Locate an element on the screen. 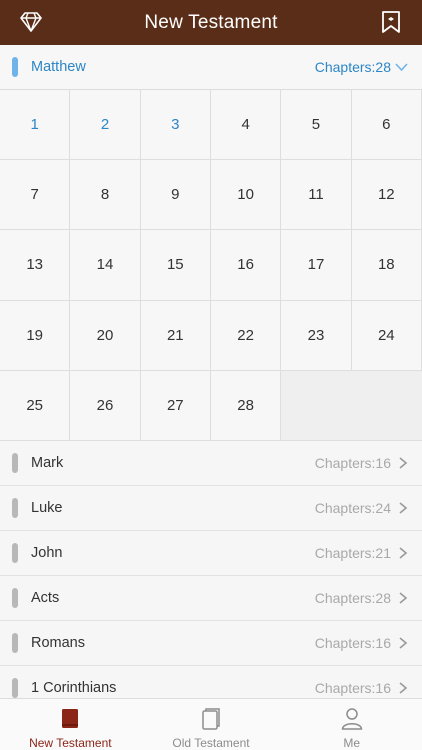 The image size is (422, 750). app-header: New Testament is located at coordinates (211, 22).